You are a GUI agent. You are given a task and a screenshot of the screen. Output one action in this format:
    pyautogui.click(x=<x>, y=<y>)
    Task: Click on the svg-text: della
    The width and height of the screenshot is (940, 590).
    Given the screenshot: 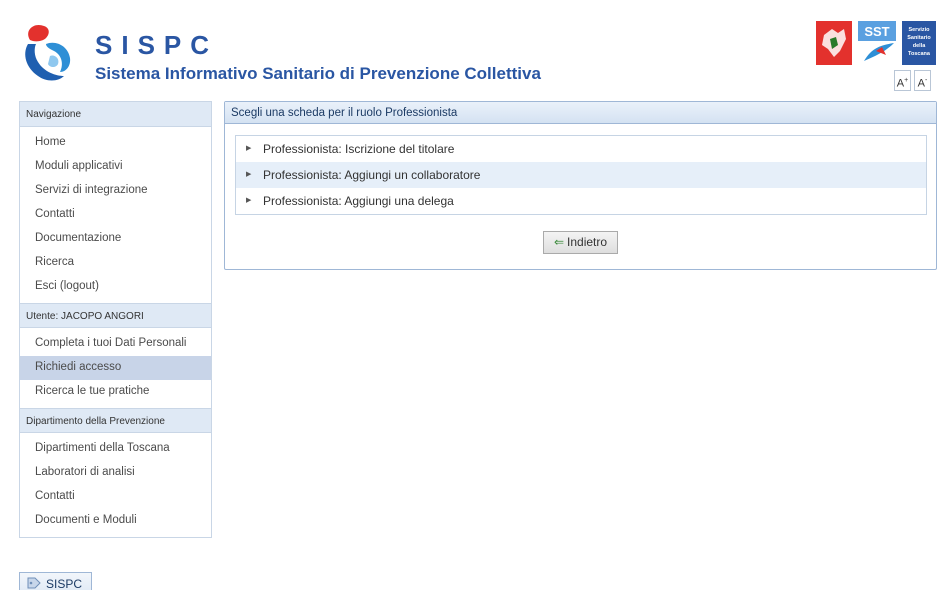 What is the action you would take?
    pyautogui.click(x=919, y=46)
    